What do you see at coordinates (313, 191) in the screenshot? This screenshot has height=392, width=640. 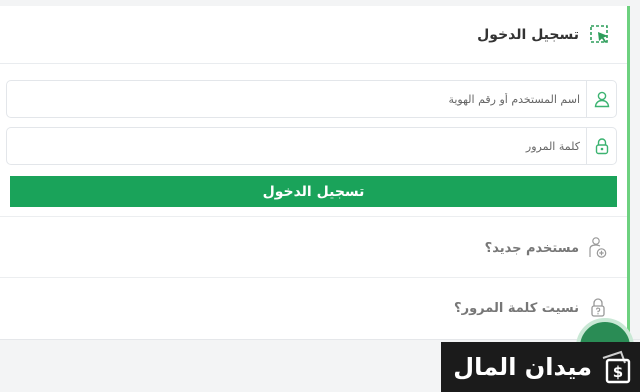 I see `login-button: تسجيل الدخول` at bounding box center [313, 191].